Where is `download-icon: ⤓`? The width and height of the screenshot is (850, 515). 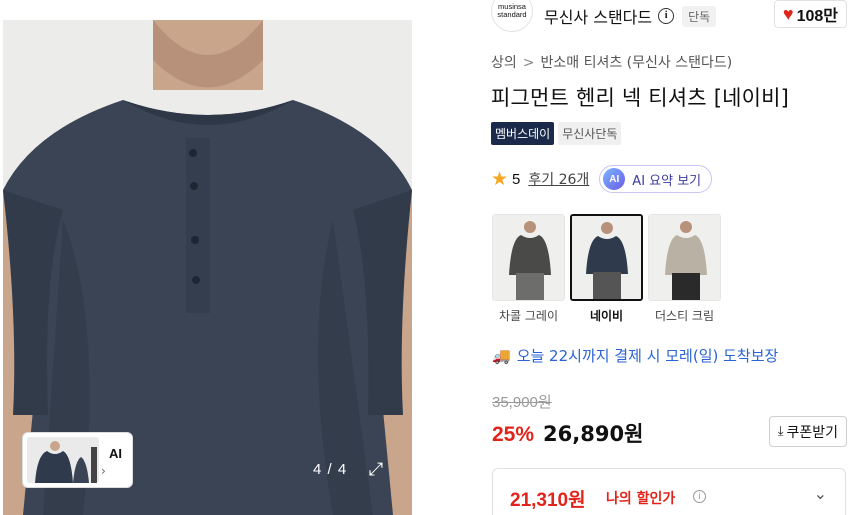
download-icon: ⤓ is located at coordinates (780, 431).